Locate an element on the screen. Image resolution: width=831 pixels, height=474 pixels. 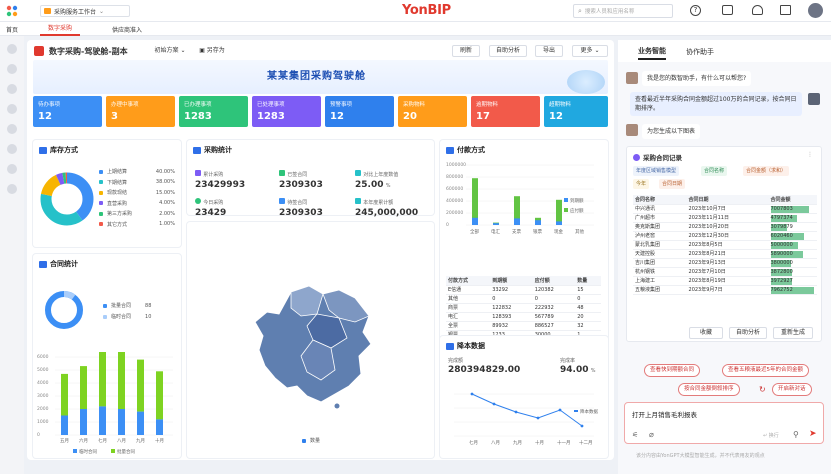
refresh-button: 刷新 is located at coordinates (466, 51).